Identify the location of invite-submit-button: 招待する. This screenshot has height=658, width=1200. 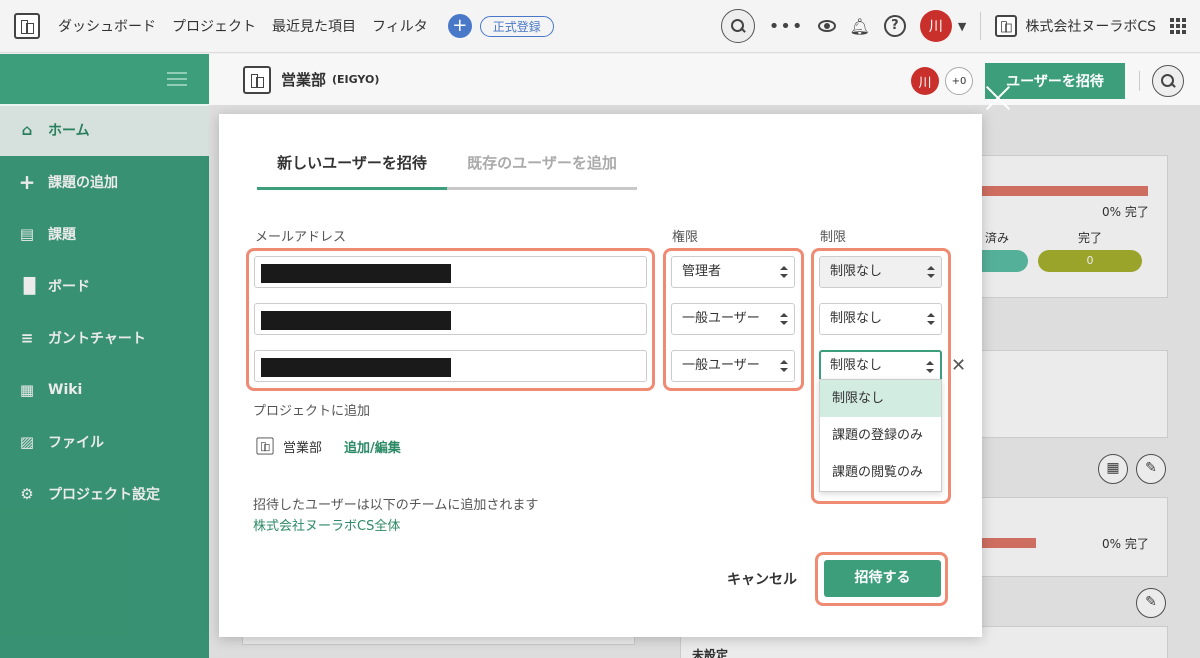
(882, 578).